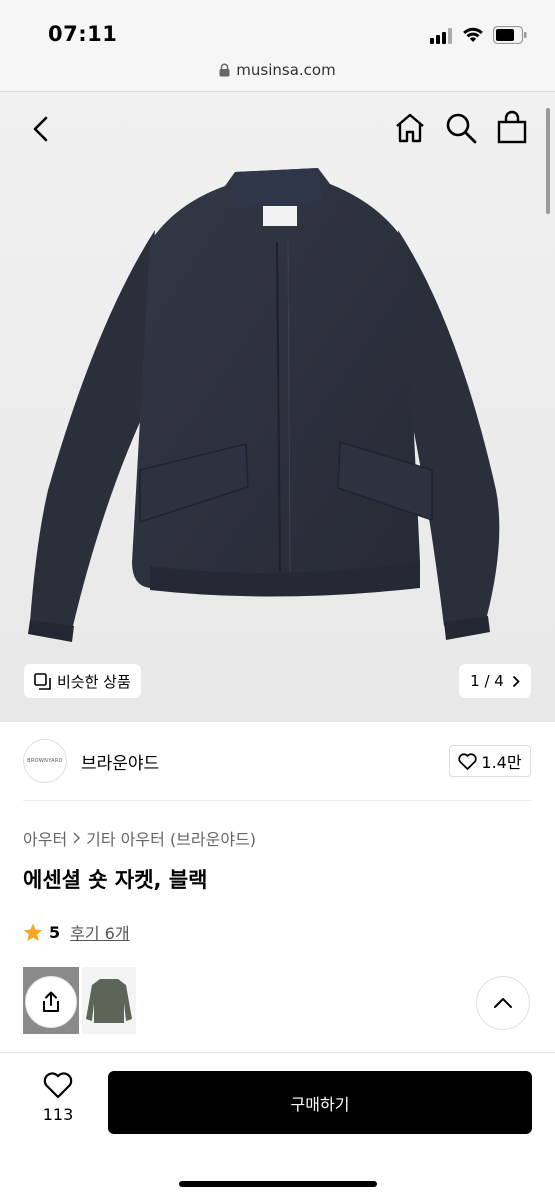 The width and height of the screenshot is (555, 1200). Describe the element at coordinates (171, 838) in the screenshot. I see `breadcrumb-subcategory: 기타 아우터 (브라운야드)` at that location.